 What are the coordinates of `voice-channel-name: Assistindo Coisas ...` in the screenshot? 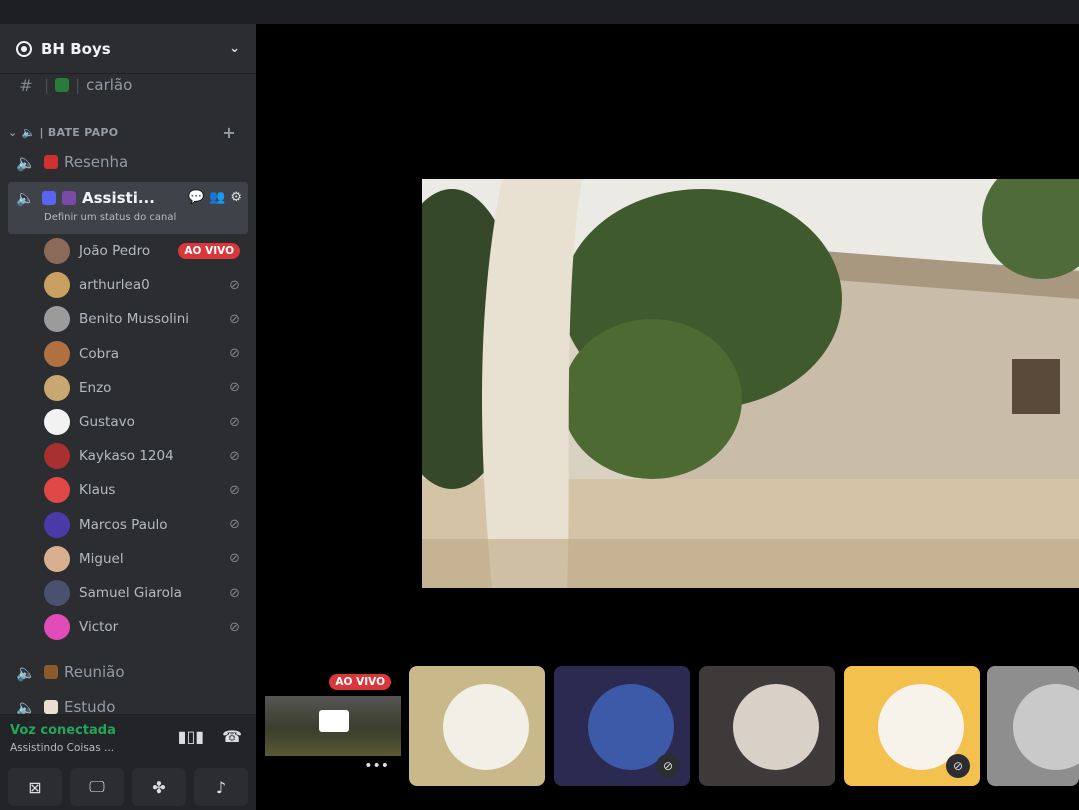 It's located at (62, 748).